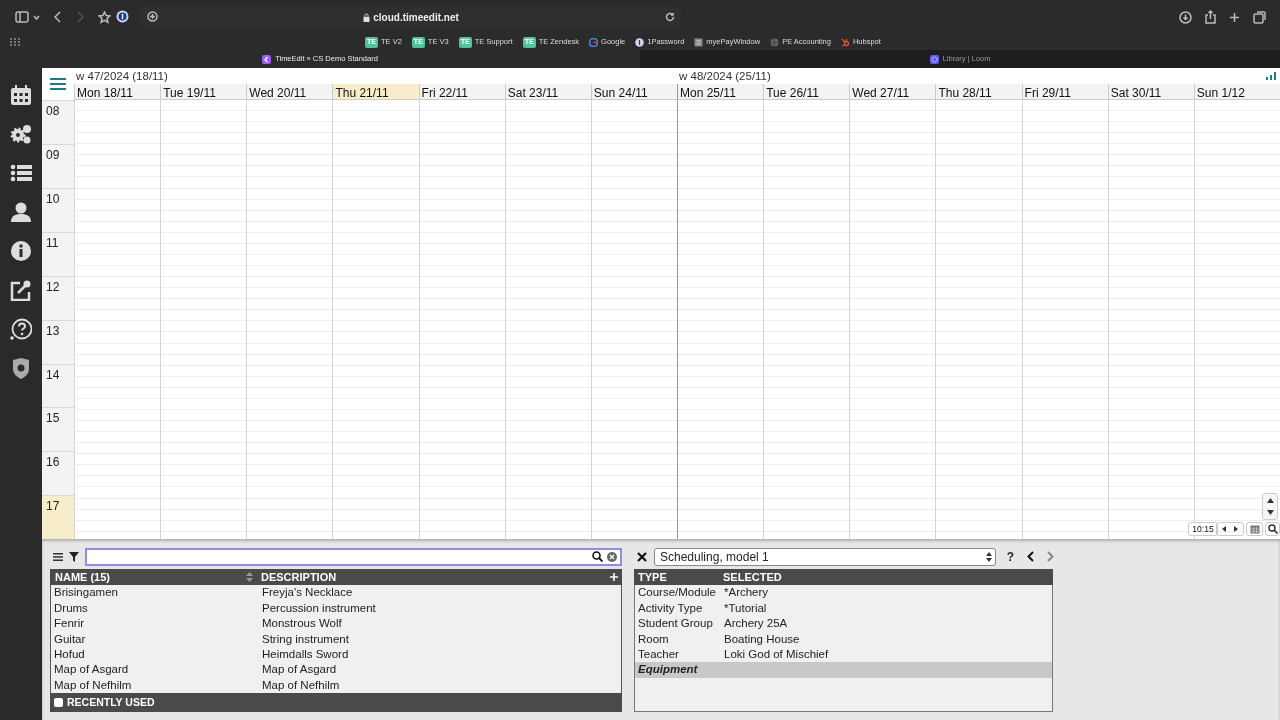  Describe the element at coordinates (612, 556) in the screenshot. I see `clear-icon` at that location.